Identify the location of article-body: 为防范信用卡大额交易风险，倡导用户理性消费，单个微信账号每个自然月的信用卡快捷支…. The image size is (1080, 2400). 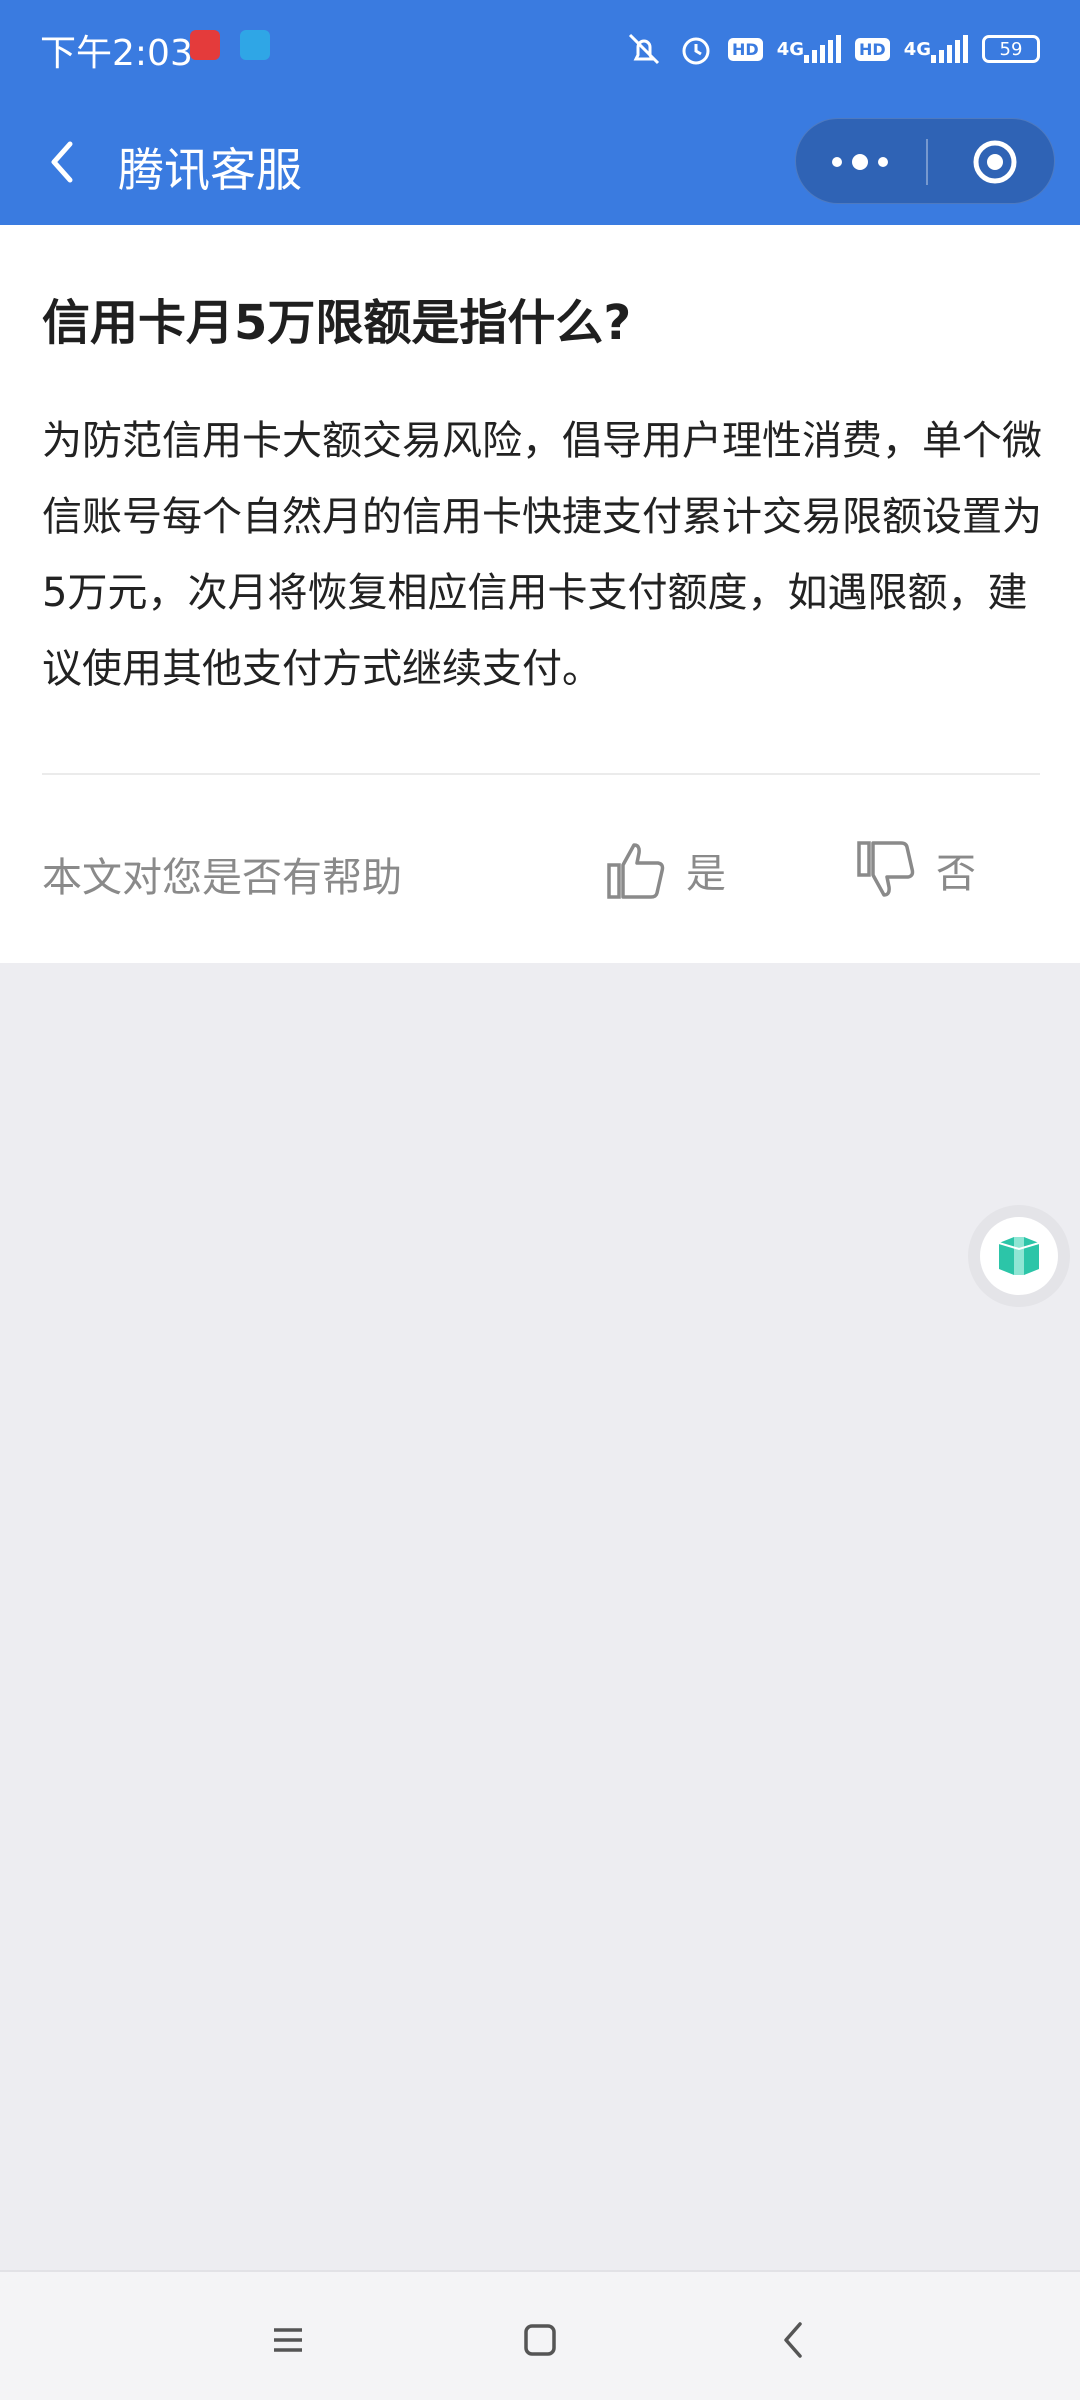
(542, 555).